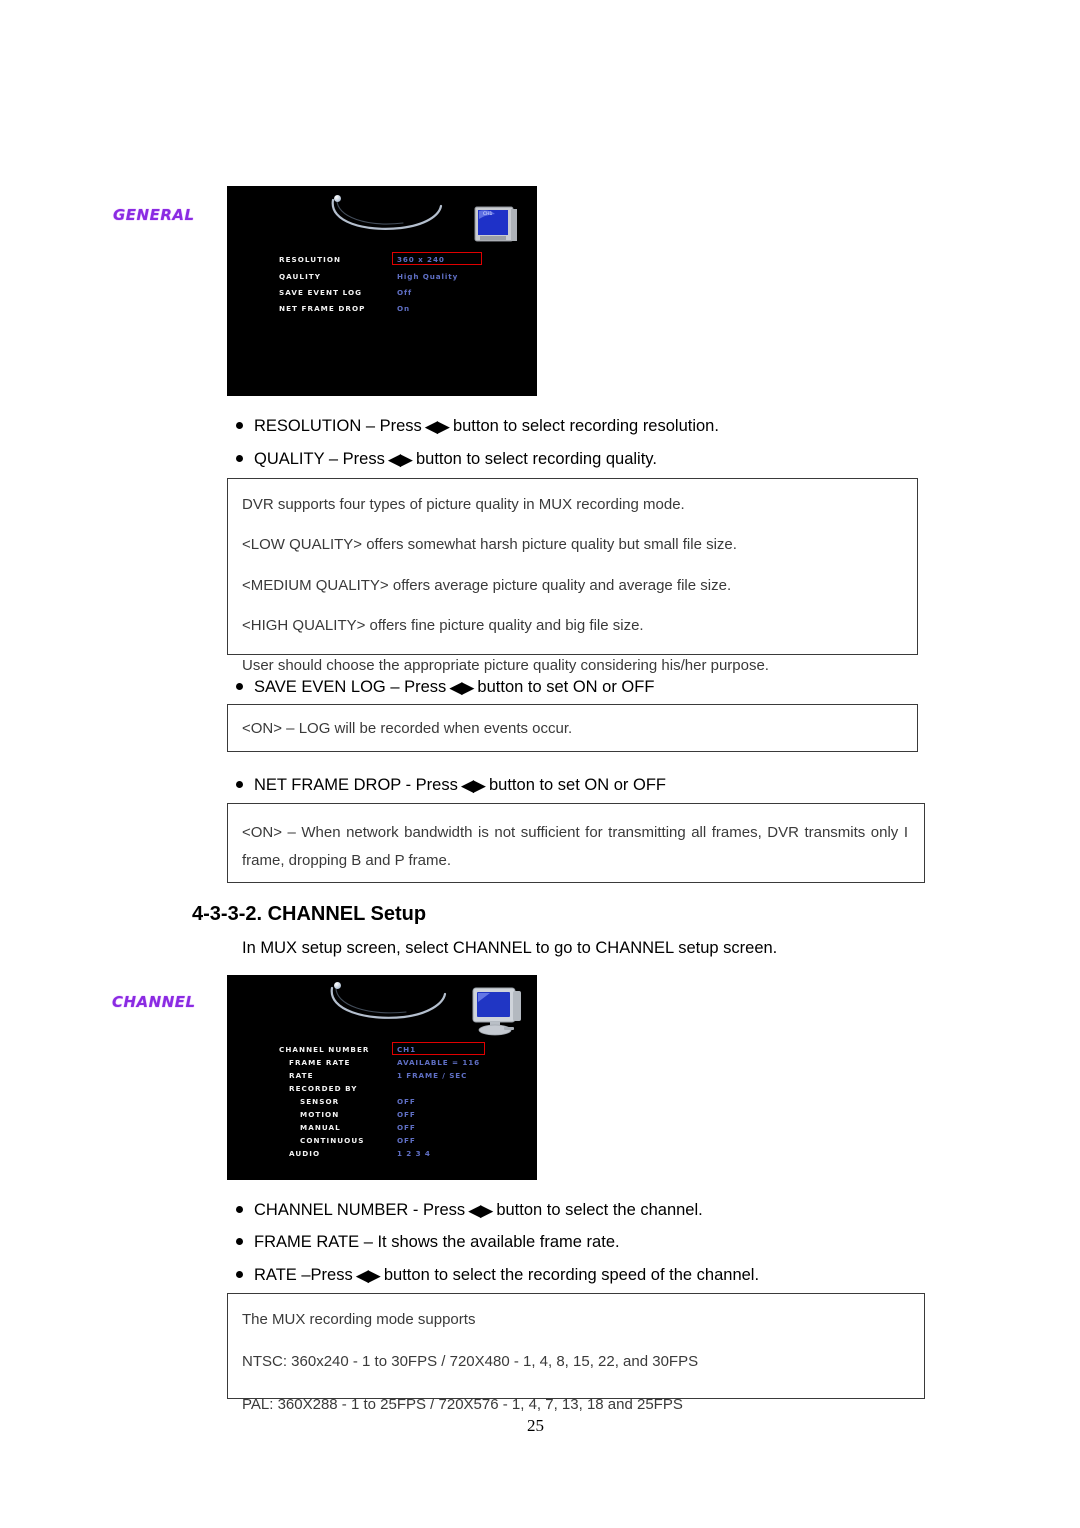 The image size is (1080, 1528). Describe the element at coordinates (323, 1088) in the screenshot. I see `dvr-label-recorded-by: RECORDED BY` at that location.